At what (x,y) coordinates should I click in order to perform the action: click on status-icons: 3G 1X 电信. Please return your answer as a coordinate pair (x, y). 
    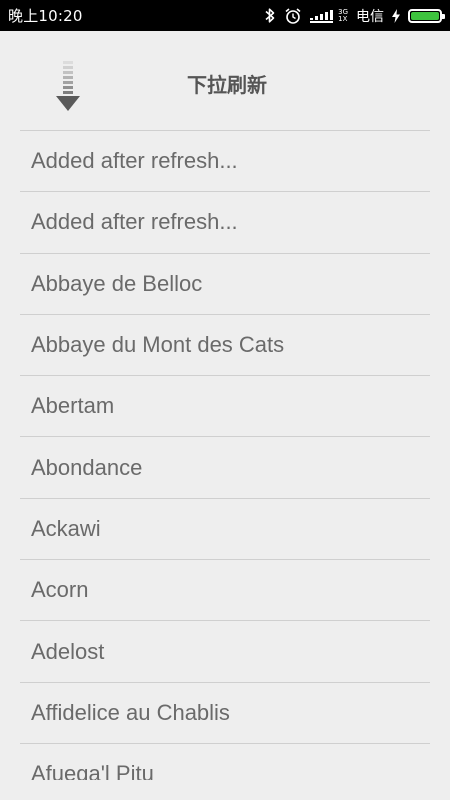
    Looking at the image, I should click on (354, 16).